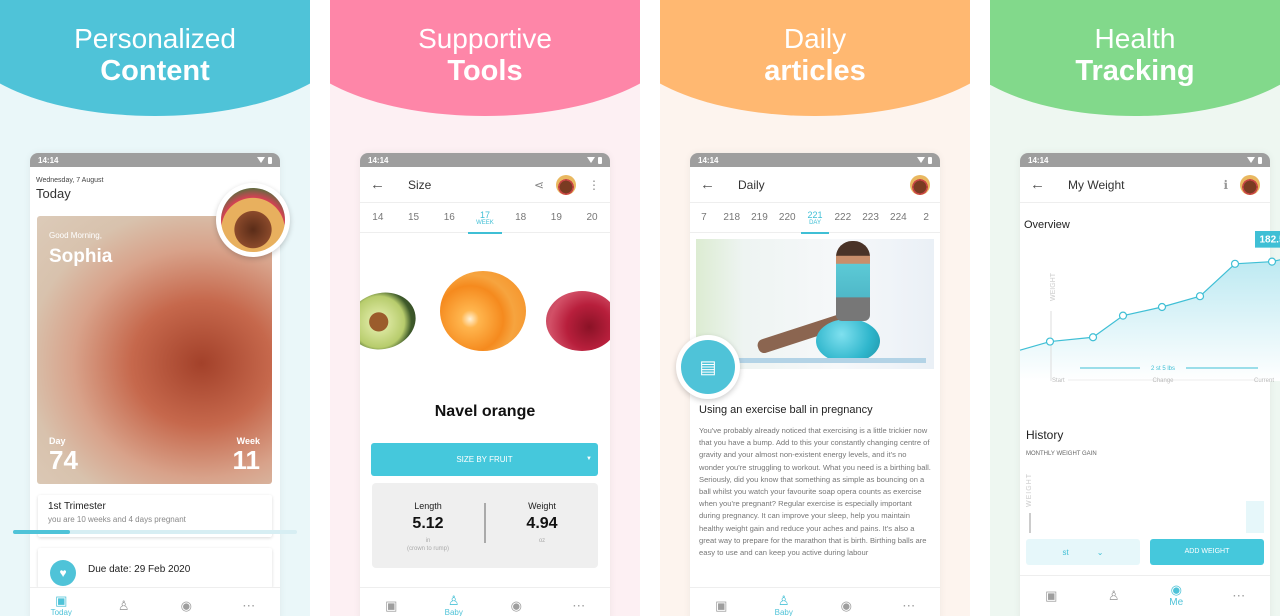 This screenshot has height=616, width=1280. Describe the element at coordinates (732, 218) in the screenshot. I see `tab-218: 218` at that location.